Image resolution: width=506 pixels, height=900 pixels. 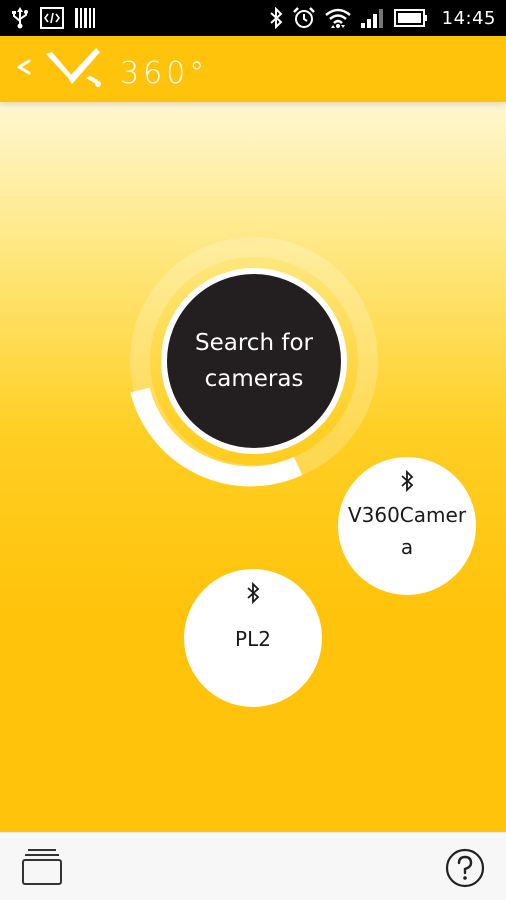 I want to click on status-bar-right: 14:45, so click(x=382, y=18).